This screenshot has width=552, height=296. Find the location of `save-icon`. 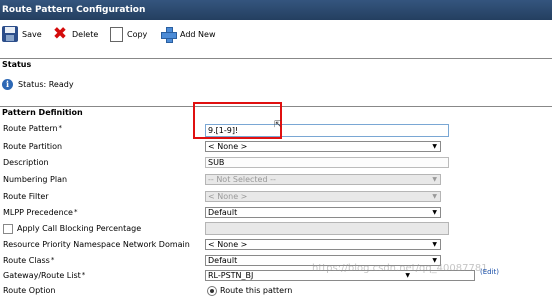

save-icon is located at coordinates (10, 34).